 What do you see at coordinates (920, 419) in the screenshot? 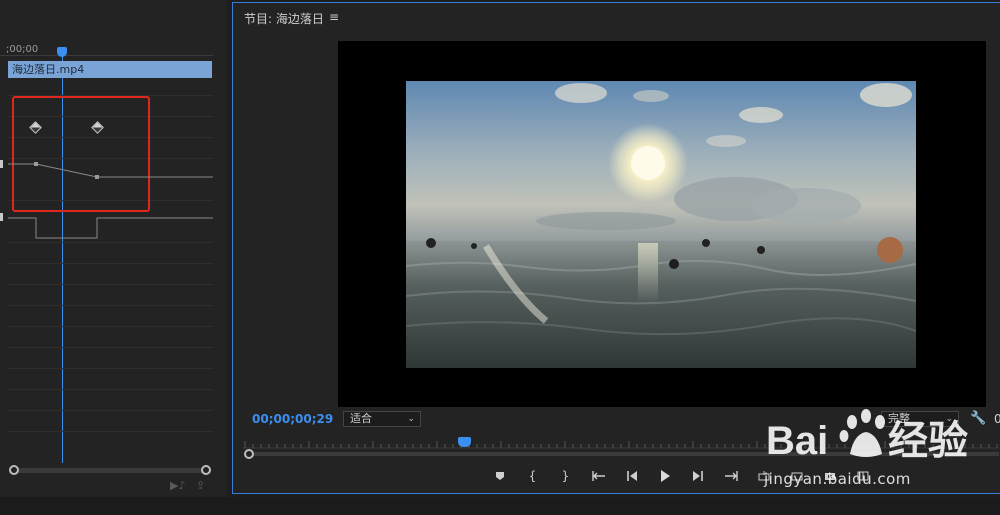
I see `playback-resolution-select: 完整 ⌄` at bounding box center [920, 419].